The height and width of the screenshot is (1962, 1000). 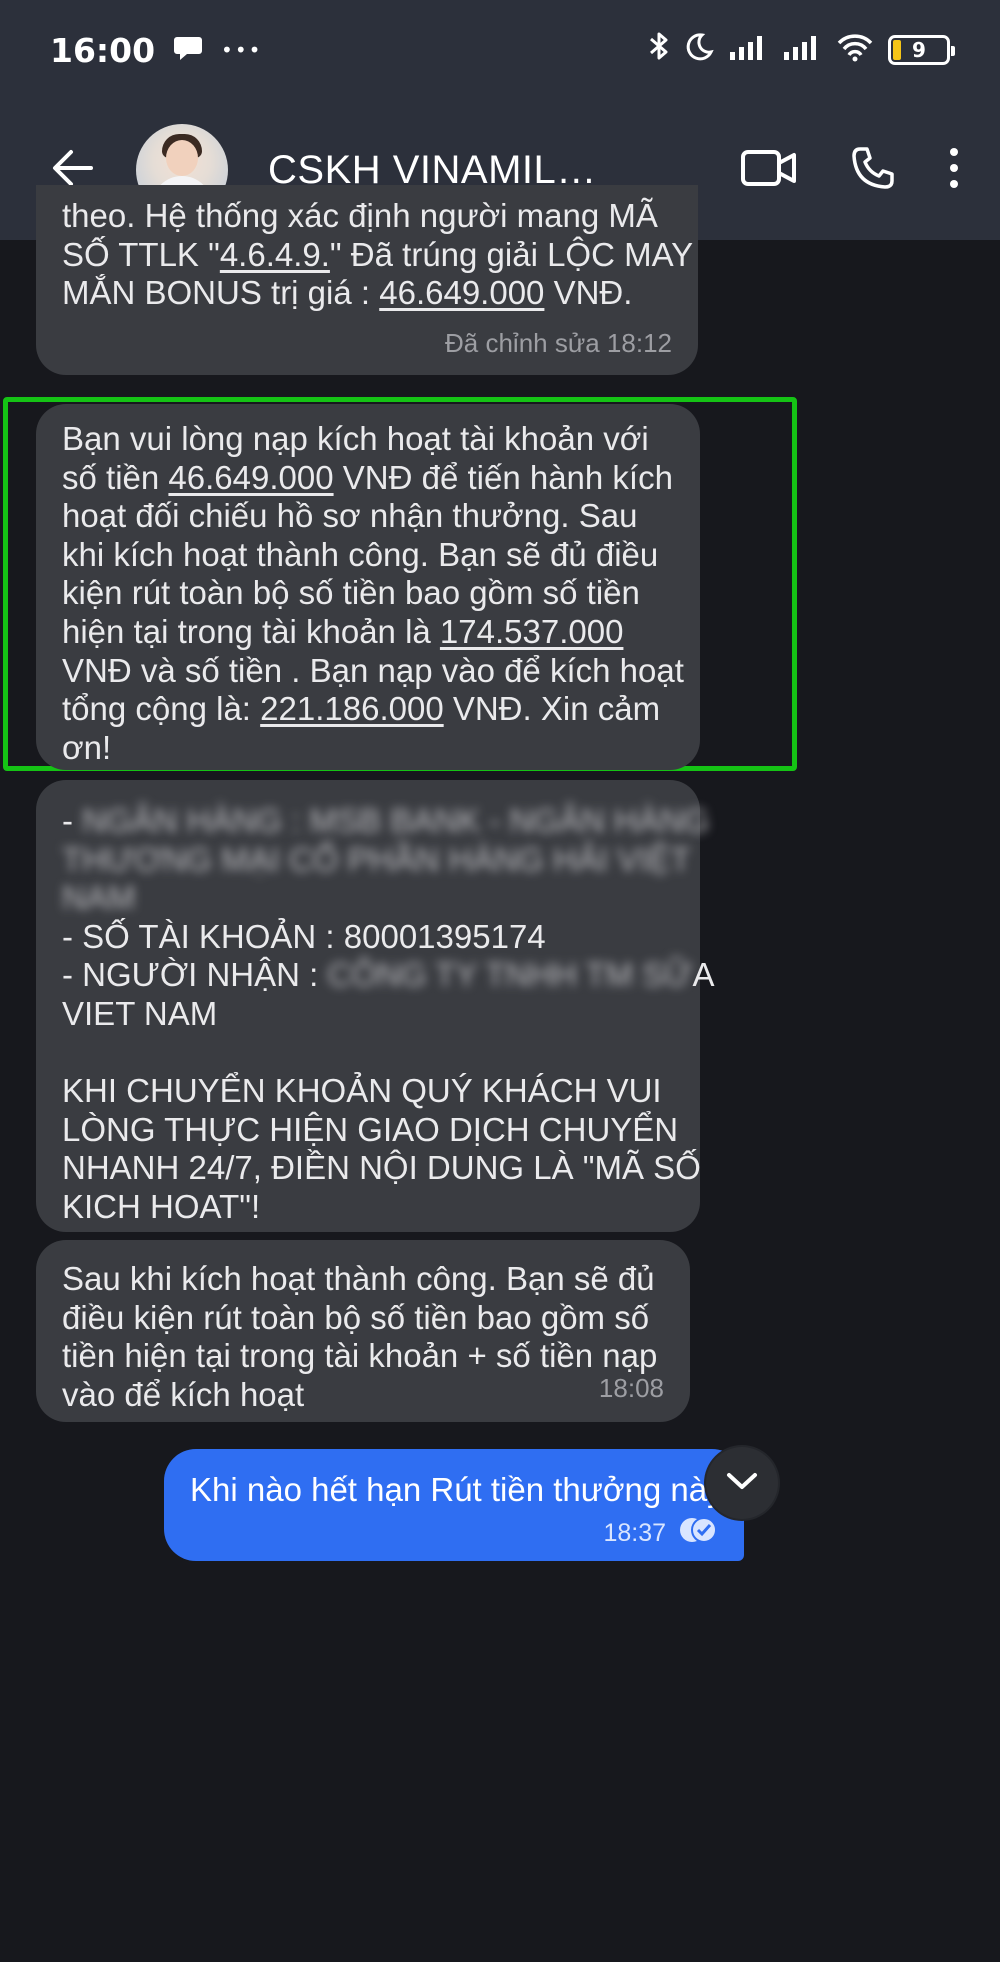 What do you see at coordinates (659, 50) in the screenshot?
I see `bluetooth-icon` at bounding box center [659, 50].